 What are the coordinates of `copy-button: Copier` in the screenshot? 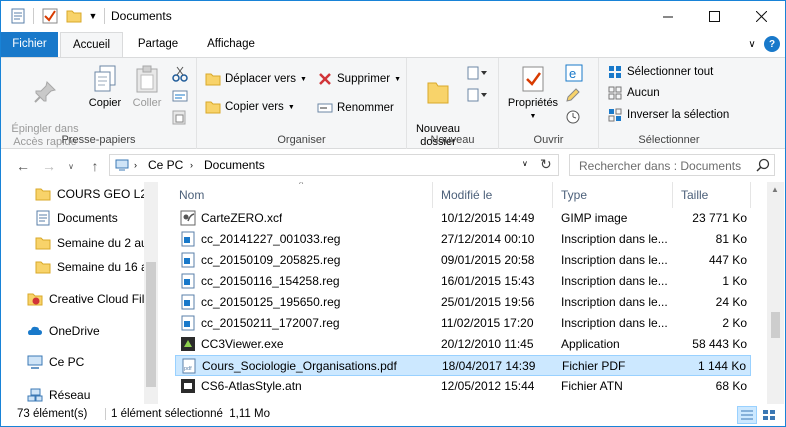 It's located at (105, 87).